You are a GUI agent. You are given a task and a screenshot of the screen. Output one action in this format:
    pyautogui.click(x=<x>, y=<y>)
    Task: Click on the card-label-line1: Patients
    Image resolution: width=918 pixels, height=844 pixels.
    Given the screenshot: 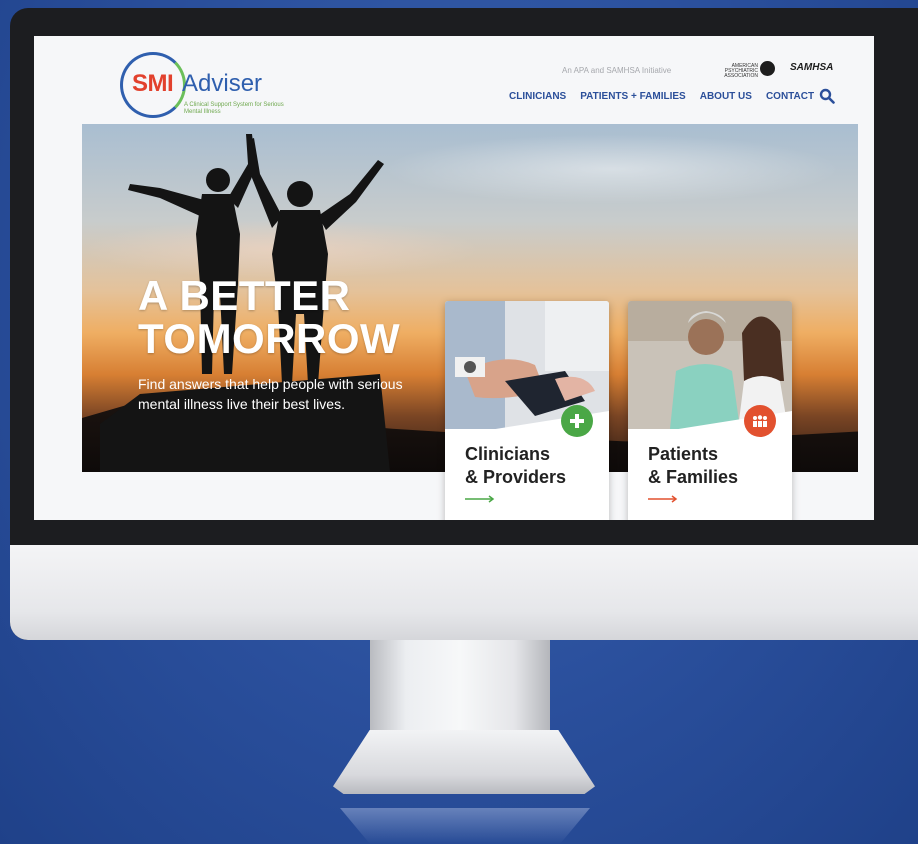 What is the action you would take?
    pyautogui.click(x=683, y=454)
    